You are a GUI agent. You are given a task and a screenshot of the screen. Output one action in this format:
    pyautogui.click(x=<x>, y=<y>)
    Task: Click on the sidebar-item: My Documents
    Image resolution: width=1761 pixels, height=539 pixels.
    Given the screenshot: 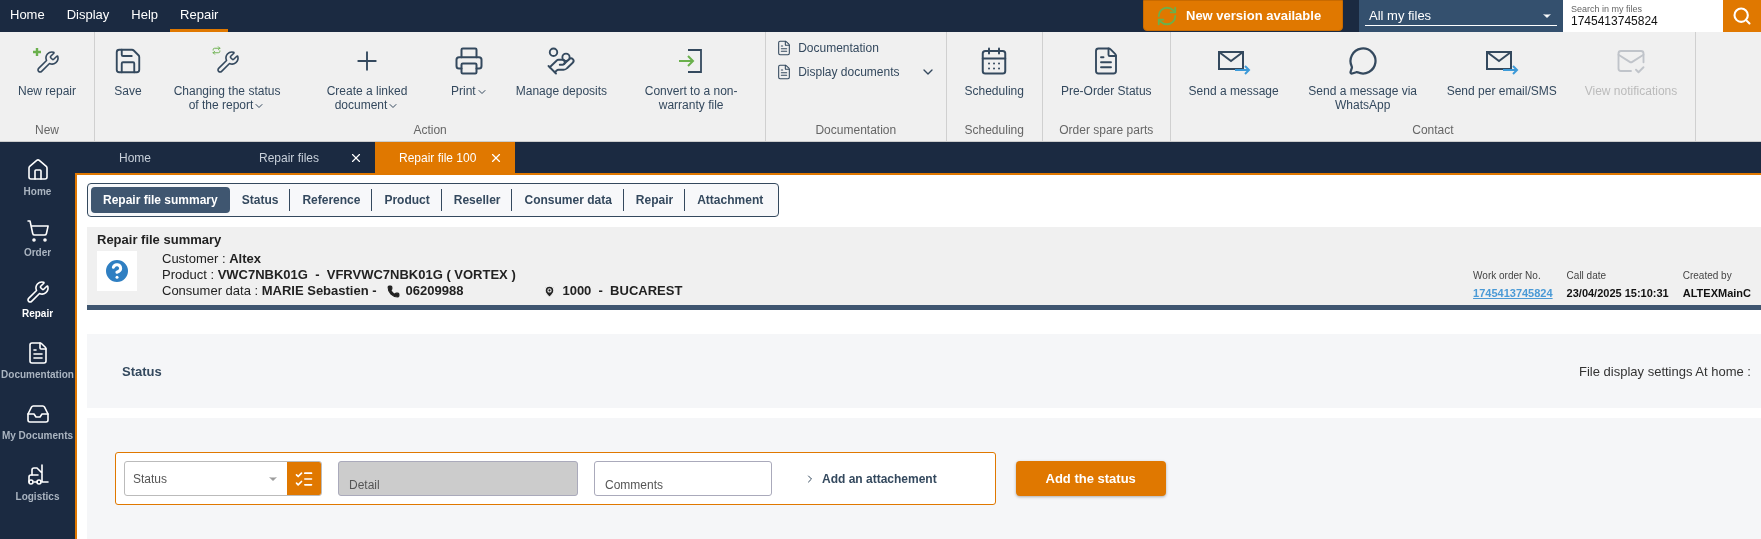 What is the action you would take?
    pyautogui.click(x=37, y=421)
    